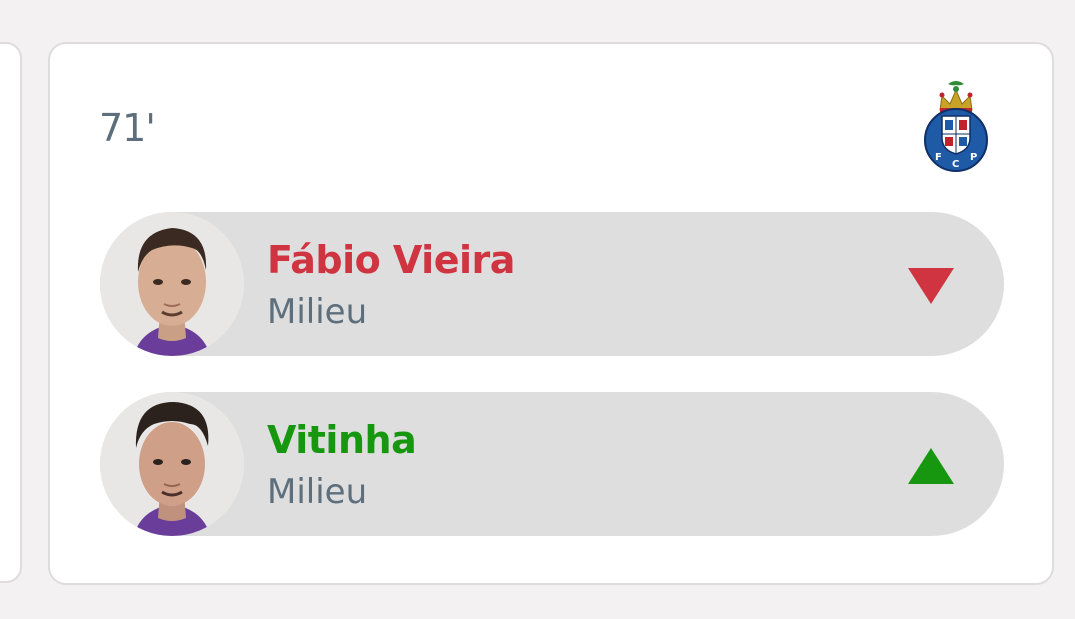  I want to click on player-out-avatar, so click(172, 284).